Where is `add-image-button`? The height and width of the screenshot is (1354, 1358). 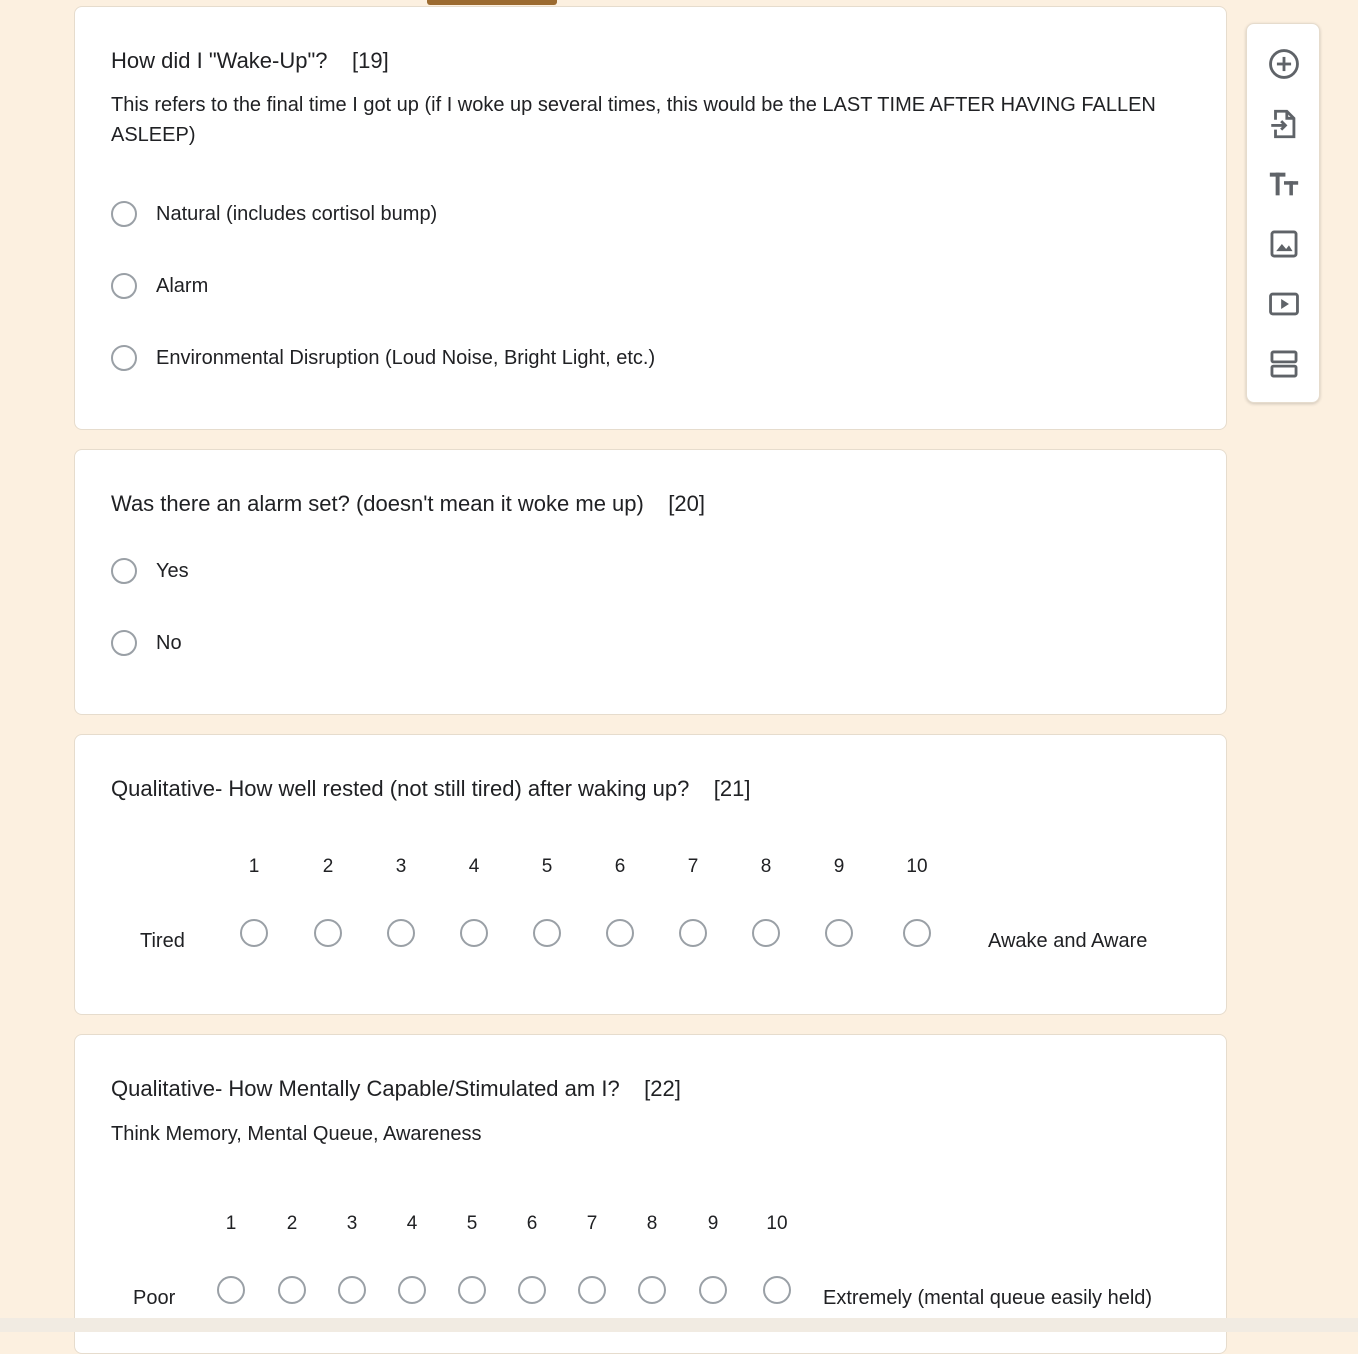
add-image-button is located at coordinates (1284, 244).